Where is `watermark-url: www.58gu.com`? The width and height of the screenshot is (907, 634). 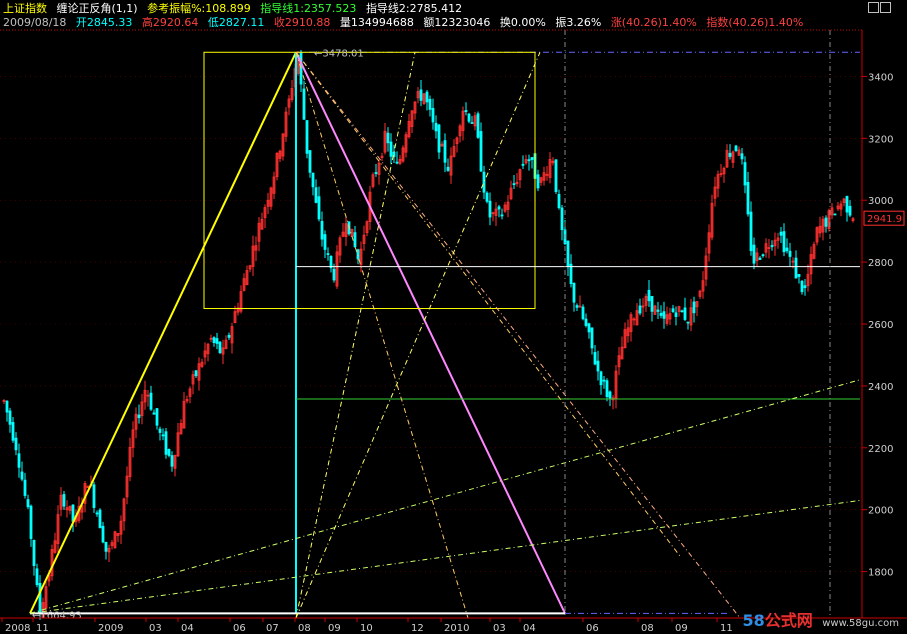
watermark-url: www.58gu.com is located at coordinates (860, 623).